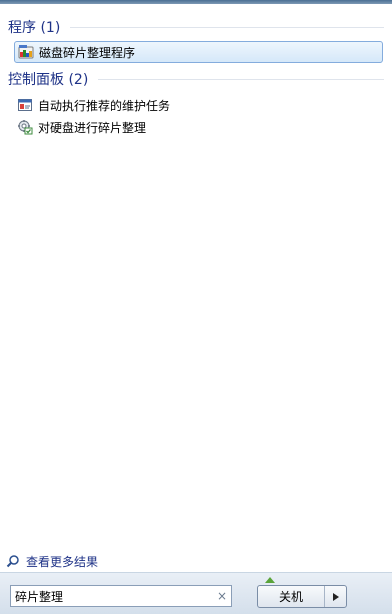  I want to click on shutdown-options-arrow, so click(335, 596).